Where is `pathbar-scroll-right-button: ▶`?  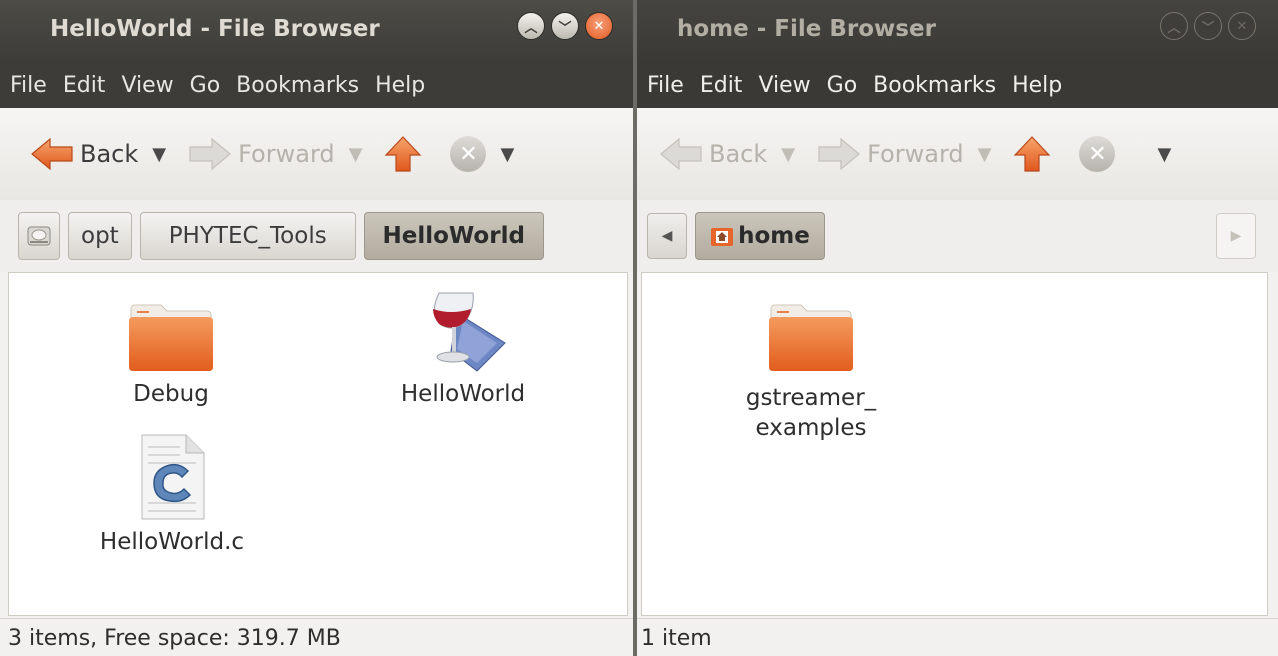
pathbar-scroll-right-button: ▶ is located at coordinates (1236, 236).